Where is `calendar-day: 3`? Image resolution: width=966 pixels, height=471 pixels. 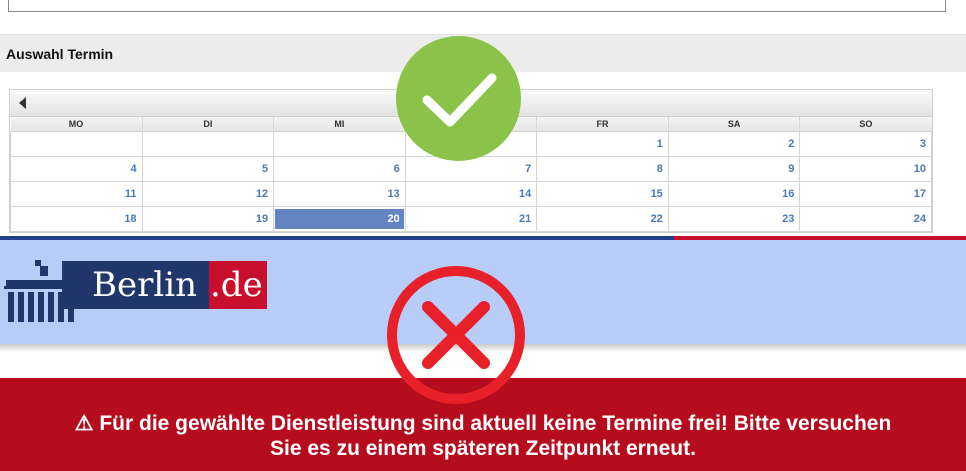 calendar-day: 3 is located at coordinates (865, 143).